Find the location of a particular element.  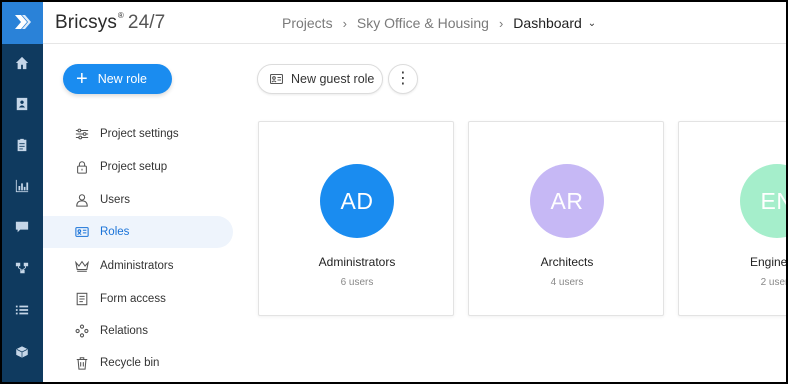

role-name: Engineers is located at coordinates (768, 262).